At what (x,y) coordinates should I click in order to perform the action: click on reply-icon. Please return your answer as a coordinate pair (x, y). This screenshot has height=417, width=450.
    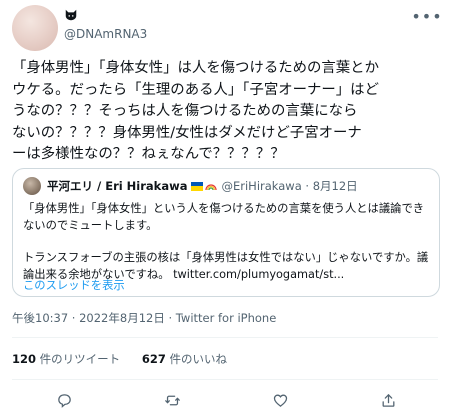
    Looking at the image, I should click on (64, 400).